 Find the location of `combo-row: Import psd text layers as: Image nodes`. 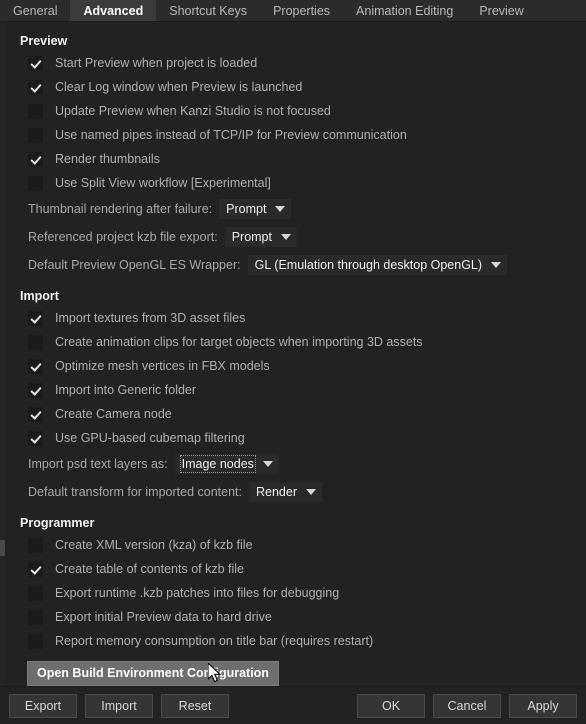

combo-row: Import psd text layers as: Image nodes is located at coordinates (300, 464).